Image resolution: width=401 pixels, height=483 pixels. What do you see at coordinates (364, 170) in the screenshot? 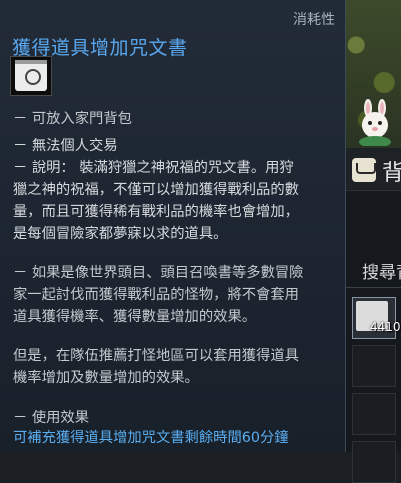
I see `bag-icon` at bounding box center [364, 170].